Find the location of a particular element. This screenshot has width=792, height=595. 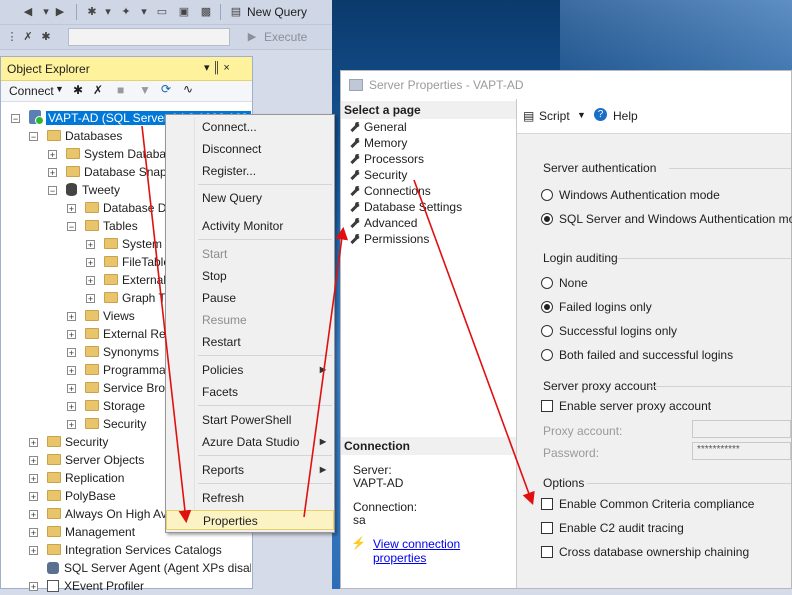

enable-proxy-checkbox is located at coordinates (547, 406).